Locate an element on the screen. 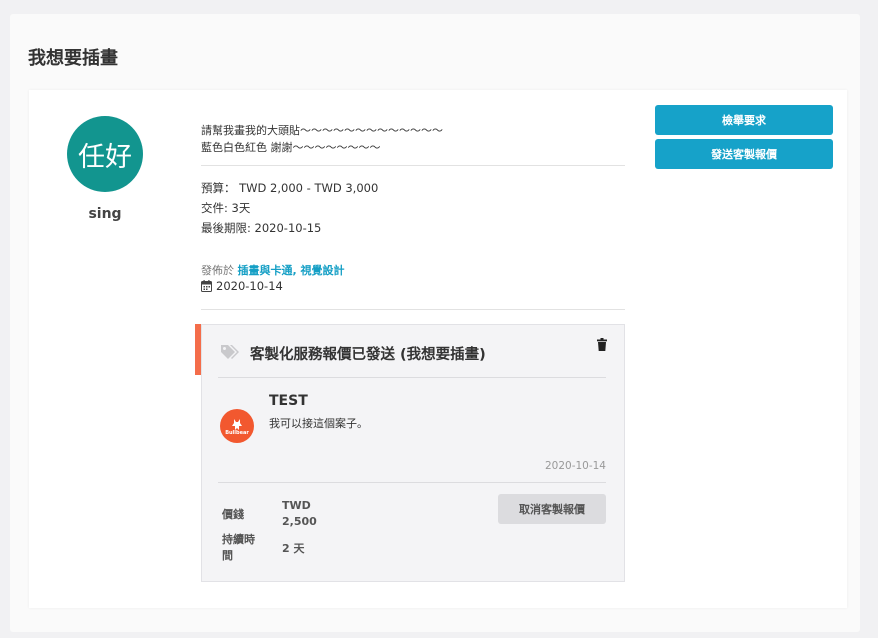 The image size is (878, 638). quote-title: 客製化服務報價已發送 (我想要插畫) is located at coordinates (368, 355).